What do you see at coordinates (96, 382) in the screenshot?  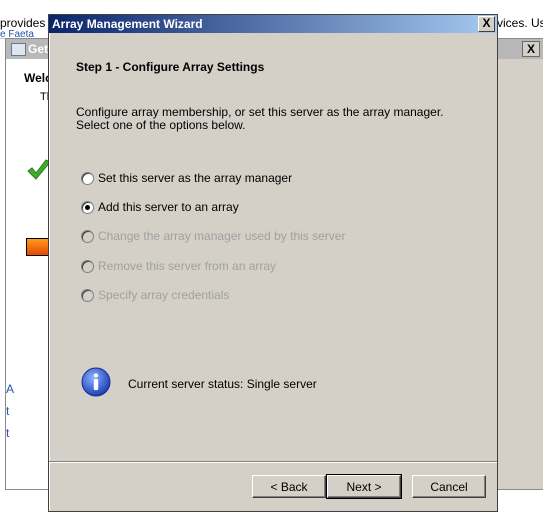 I see `info-icon` at bounding box center [96, 382].